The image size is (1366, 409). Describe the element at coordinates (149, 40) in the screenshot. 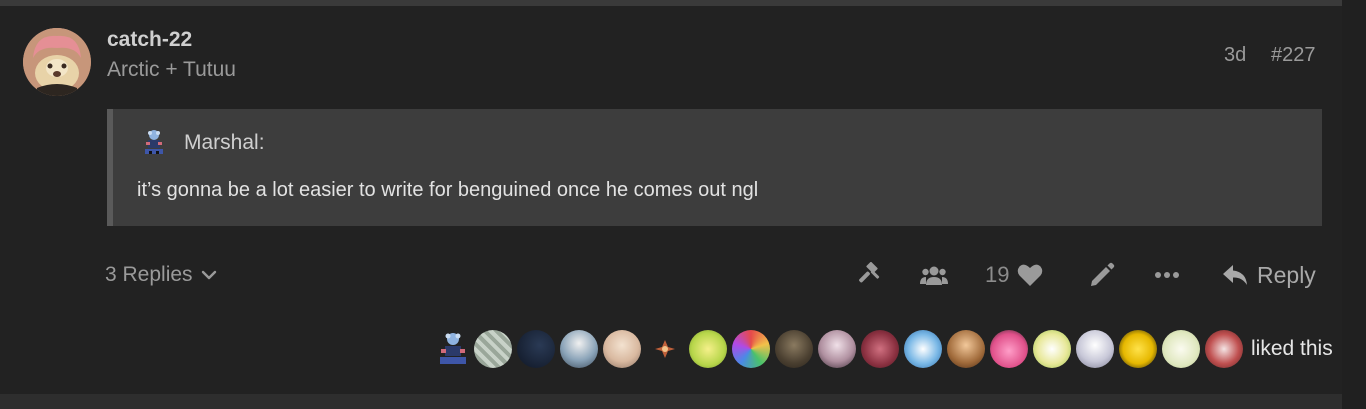

I see `post-author-username: catch-22` at that location.